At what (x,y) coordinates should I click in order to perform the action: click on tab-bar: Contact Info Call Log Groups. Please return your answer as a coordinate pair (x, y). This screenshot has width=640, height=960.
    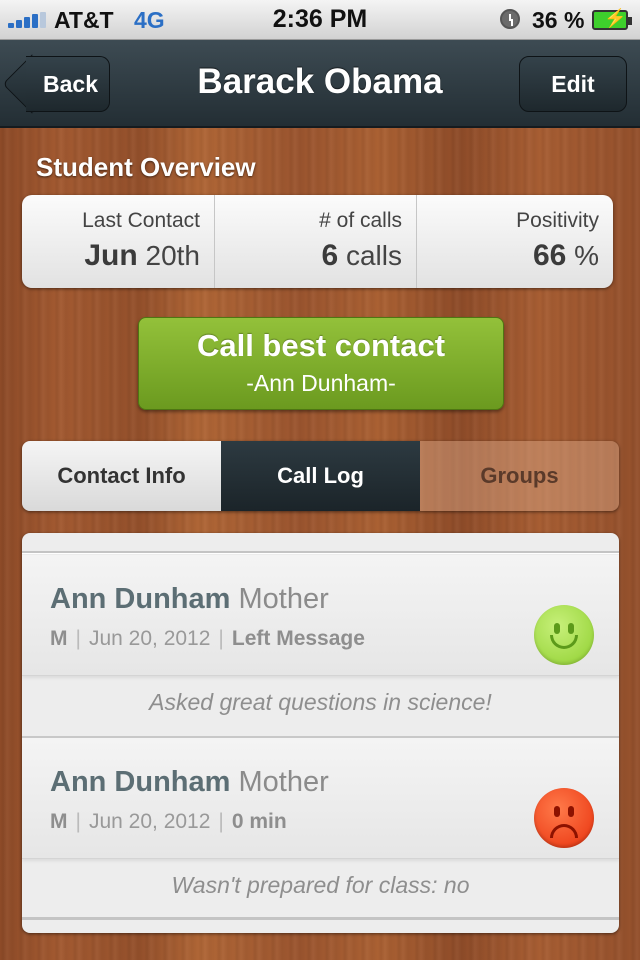
    Looking at the image, I should click on (320, 476).